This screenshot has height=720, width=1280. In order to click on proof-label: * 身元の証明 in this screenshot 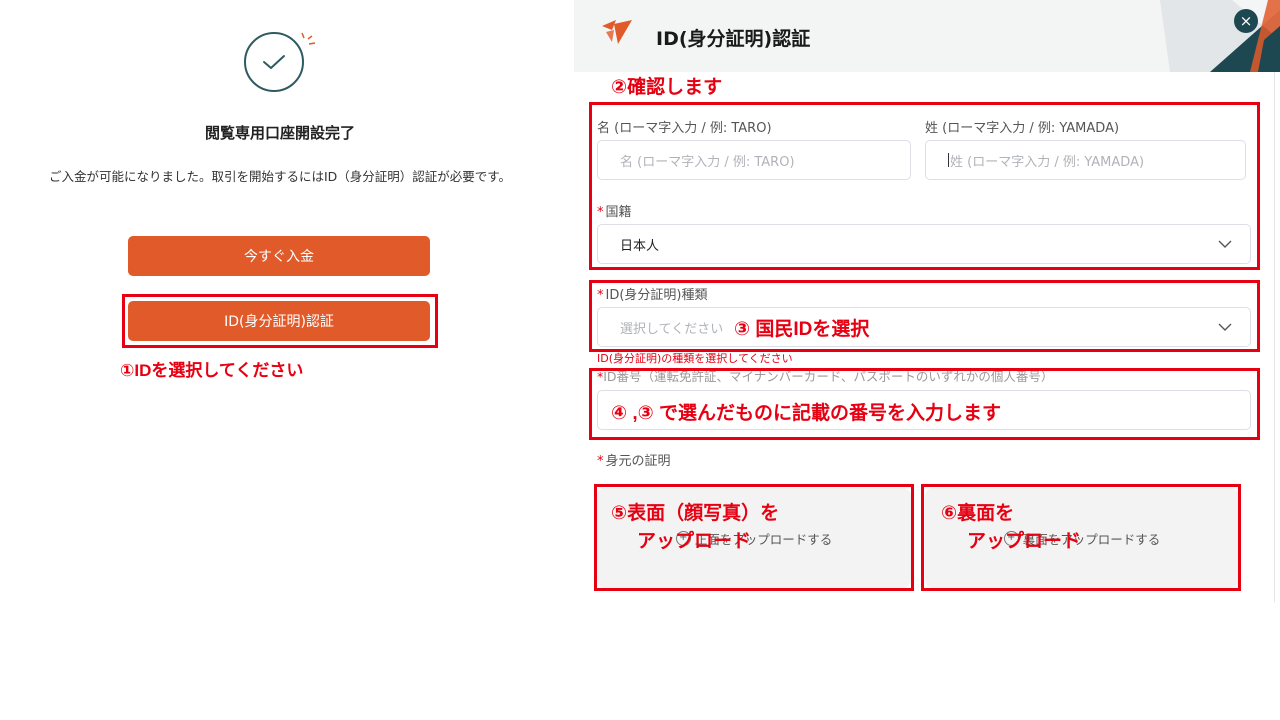, I will do `click(634, 459)`.